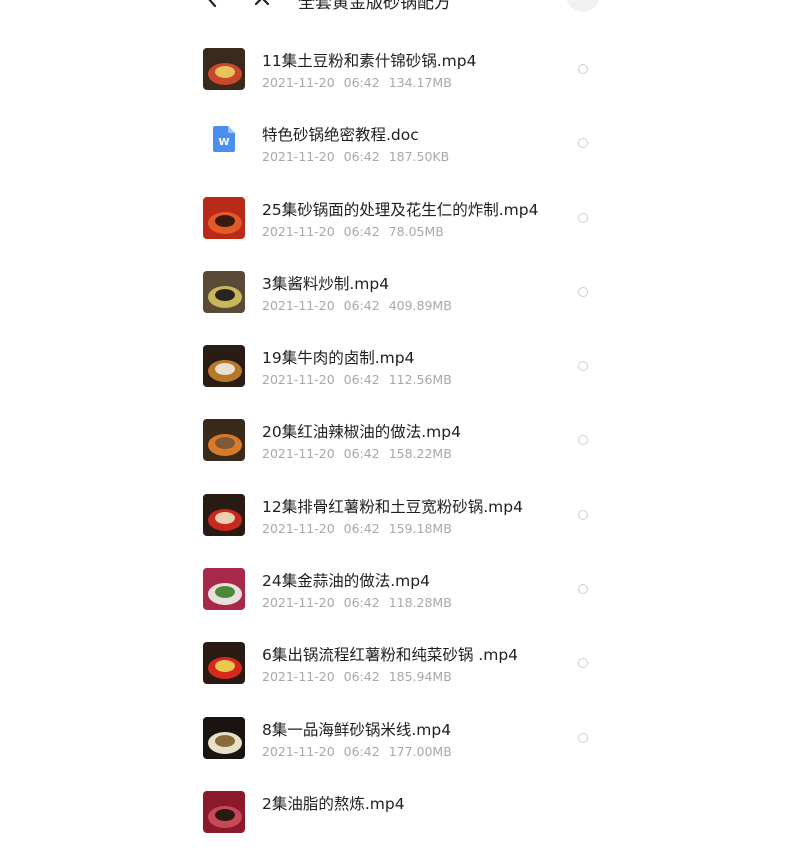 This screenshot has width=800, height=850. I want to click on file-meta: 2021-11-20 06:42 78.05MB, so click(357, 231).